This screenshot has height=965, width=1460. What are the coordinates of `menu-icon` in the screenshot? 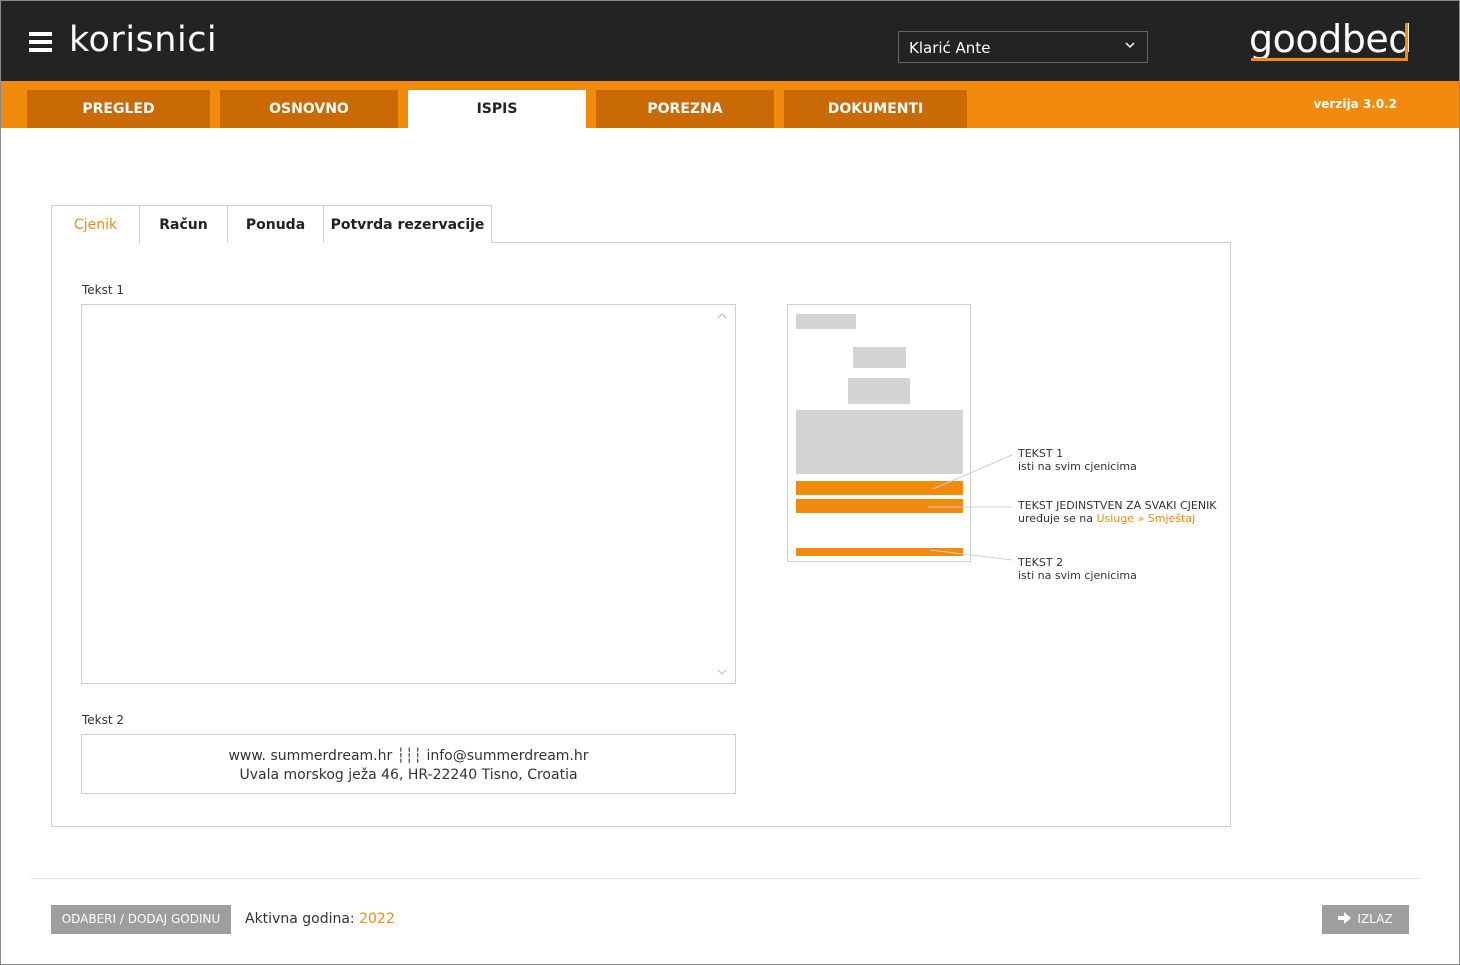 It's located at (40, 42).